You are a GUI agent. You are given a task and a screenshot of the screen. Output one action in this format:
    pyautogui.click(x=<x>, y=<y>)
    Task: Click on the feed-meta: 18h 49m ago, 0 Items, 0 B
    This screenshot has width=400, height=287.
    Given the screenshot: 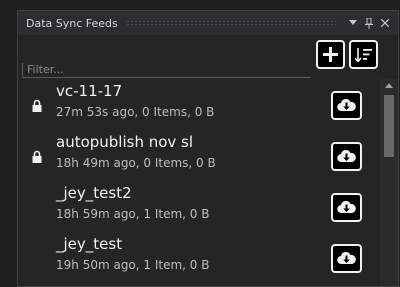 What is the action you would take?
    pyautogui.click(x=136, y=163)
    